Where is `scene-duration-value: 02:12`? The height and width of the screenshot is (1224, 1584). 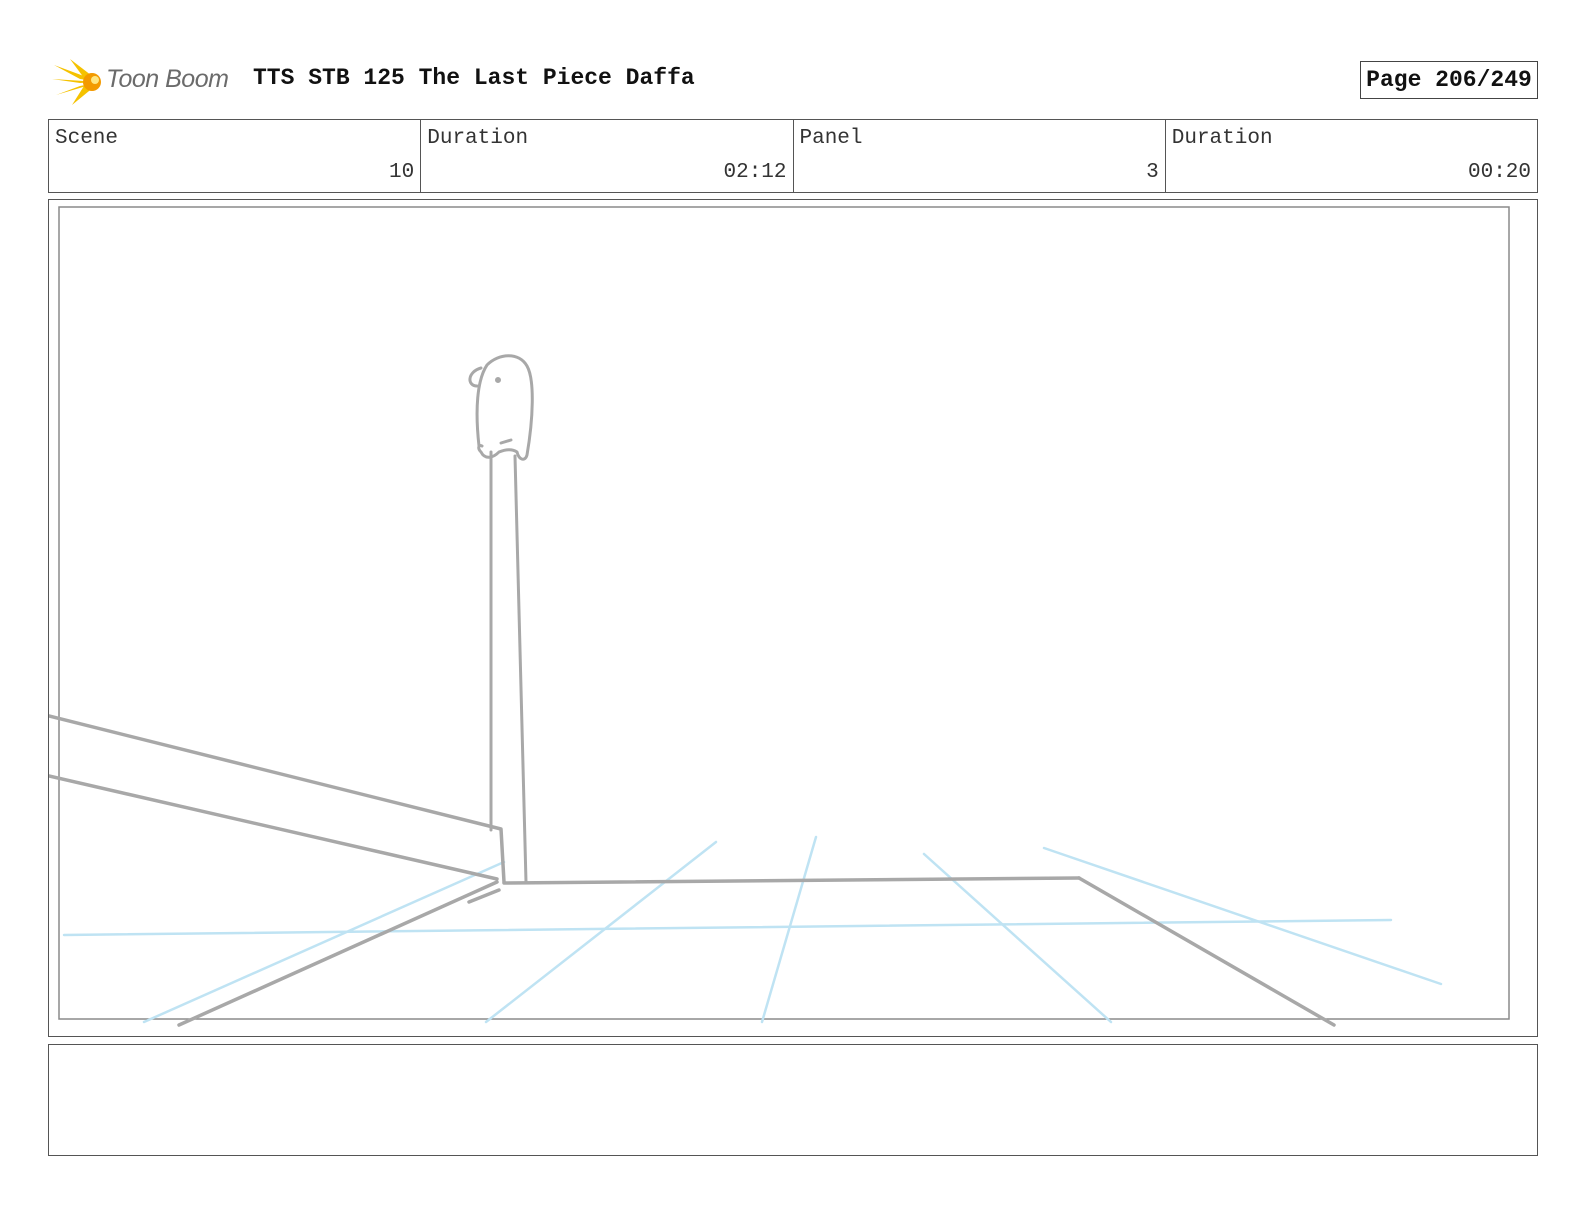 scene-duration-value: 02:12 is located at coordinates (755, 172).